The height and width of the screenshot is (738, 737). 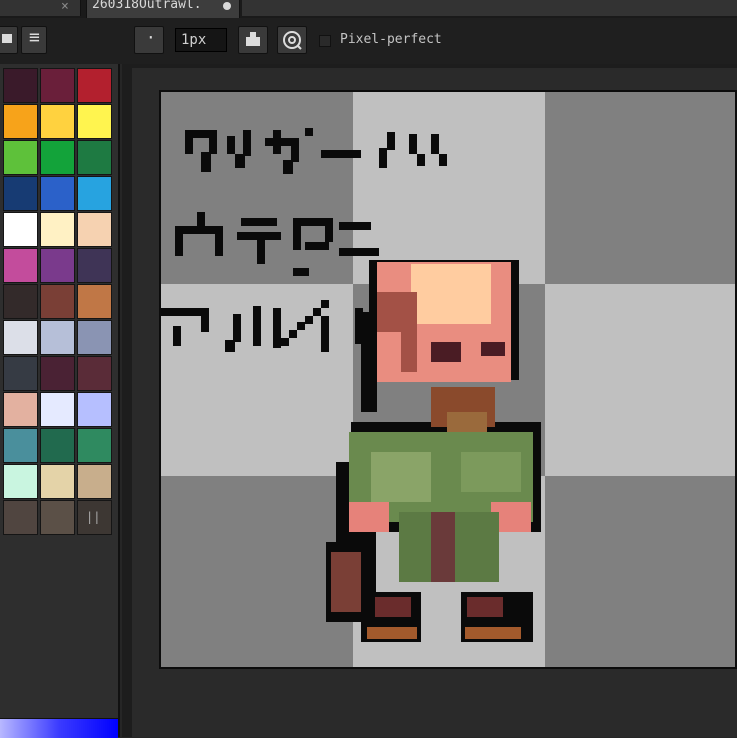 What do you see at coordinates (93, 517) in the screenshot?
I see `palette-resize-grip-icon: ||` at bounding box center [93, 517].